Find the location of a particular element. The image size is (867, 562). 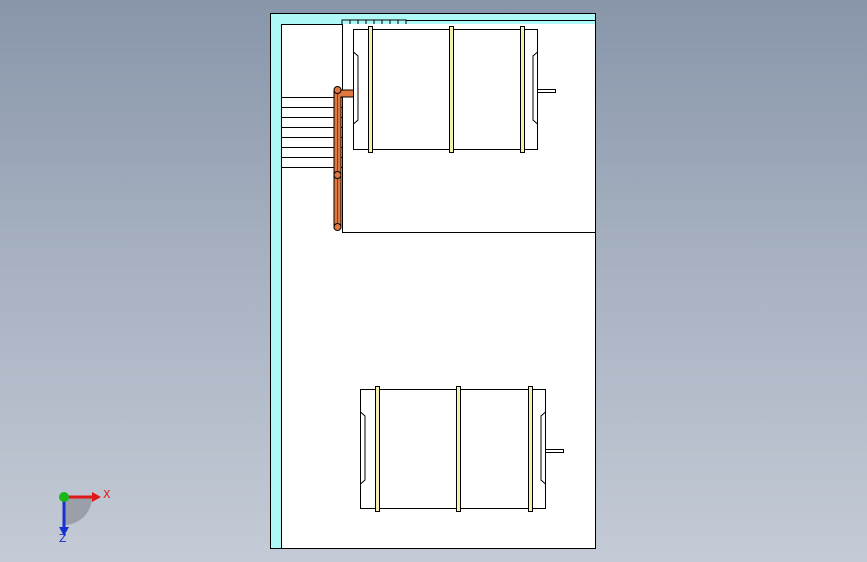

x-axis-label: X is located at coordinates (107, 494).